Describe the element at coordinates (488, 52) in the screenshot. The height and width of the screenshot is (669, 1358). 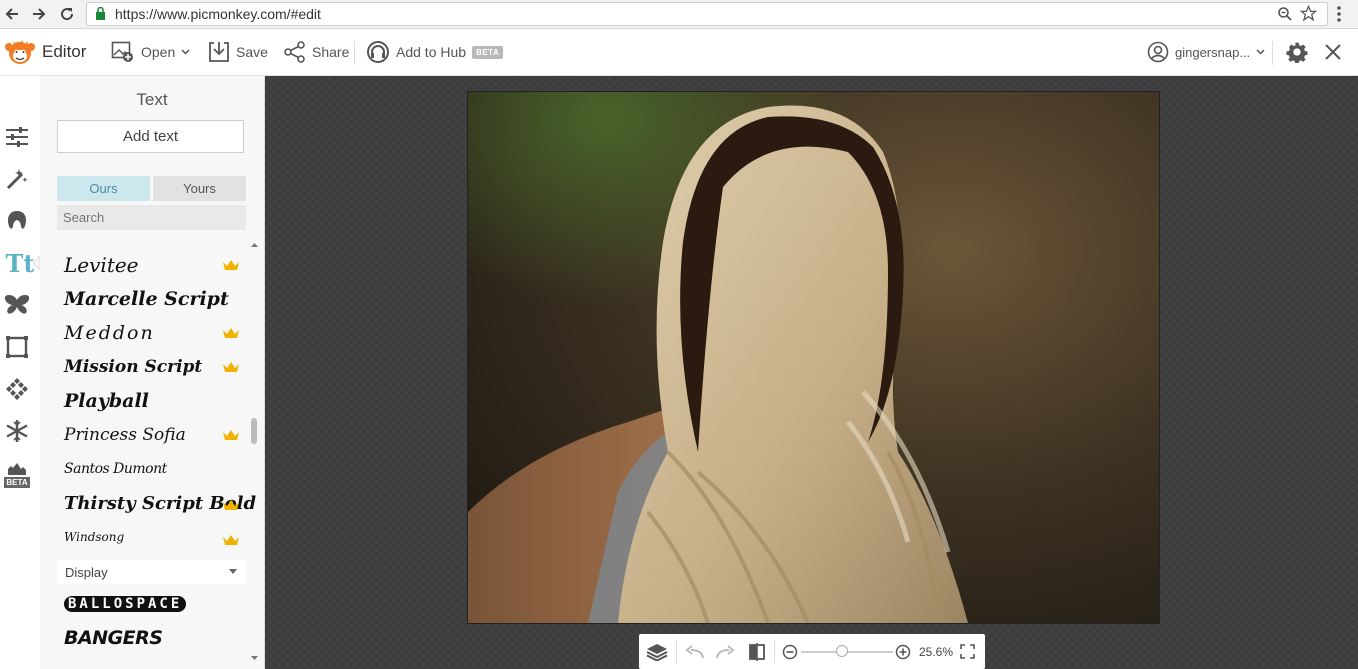
I see `beta-badge: BETA` at that location.